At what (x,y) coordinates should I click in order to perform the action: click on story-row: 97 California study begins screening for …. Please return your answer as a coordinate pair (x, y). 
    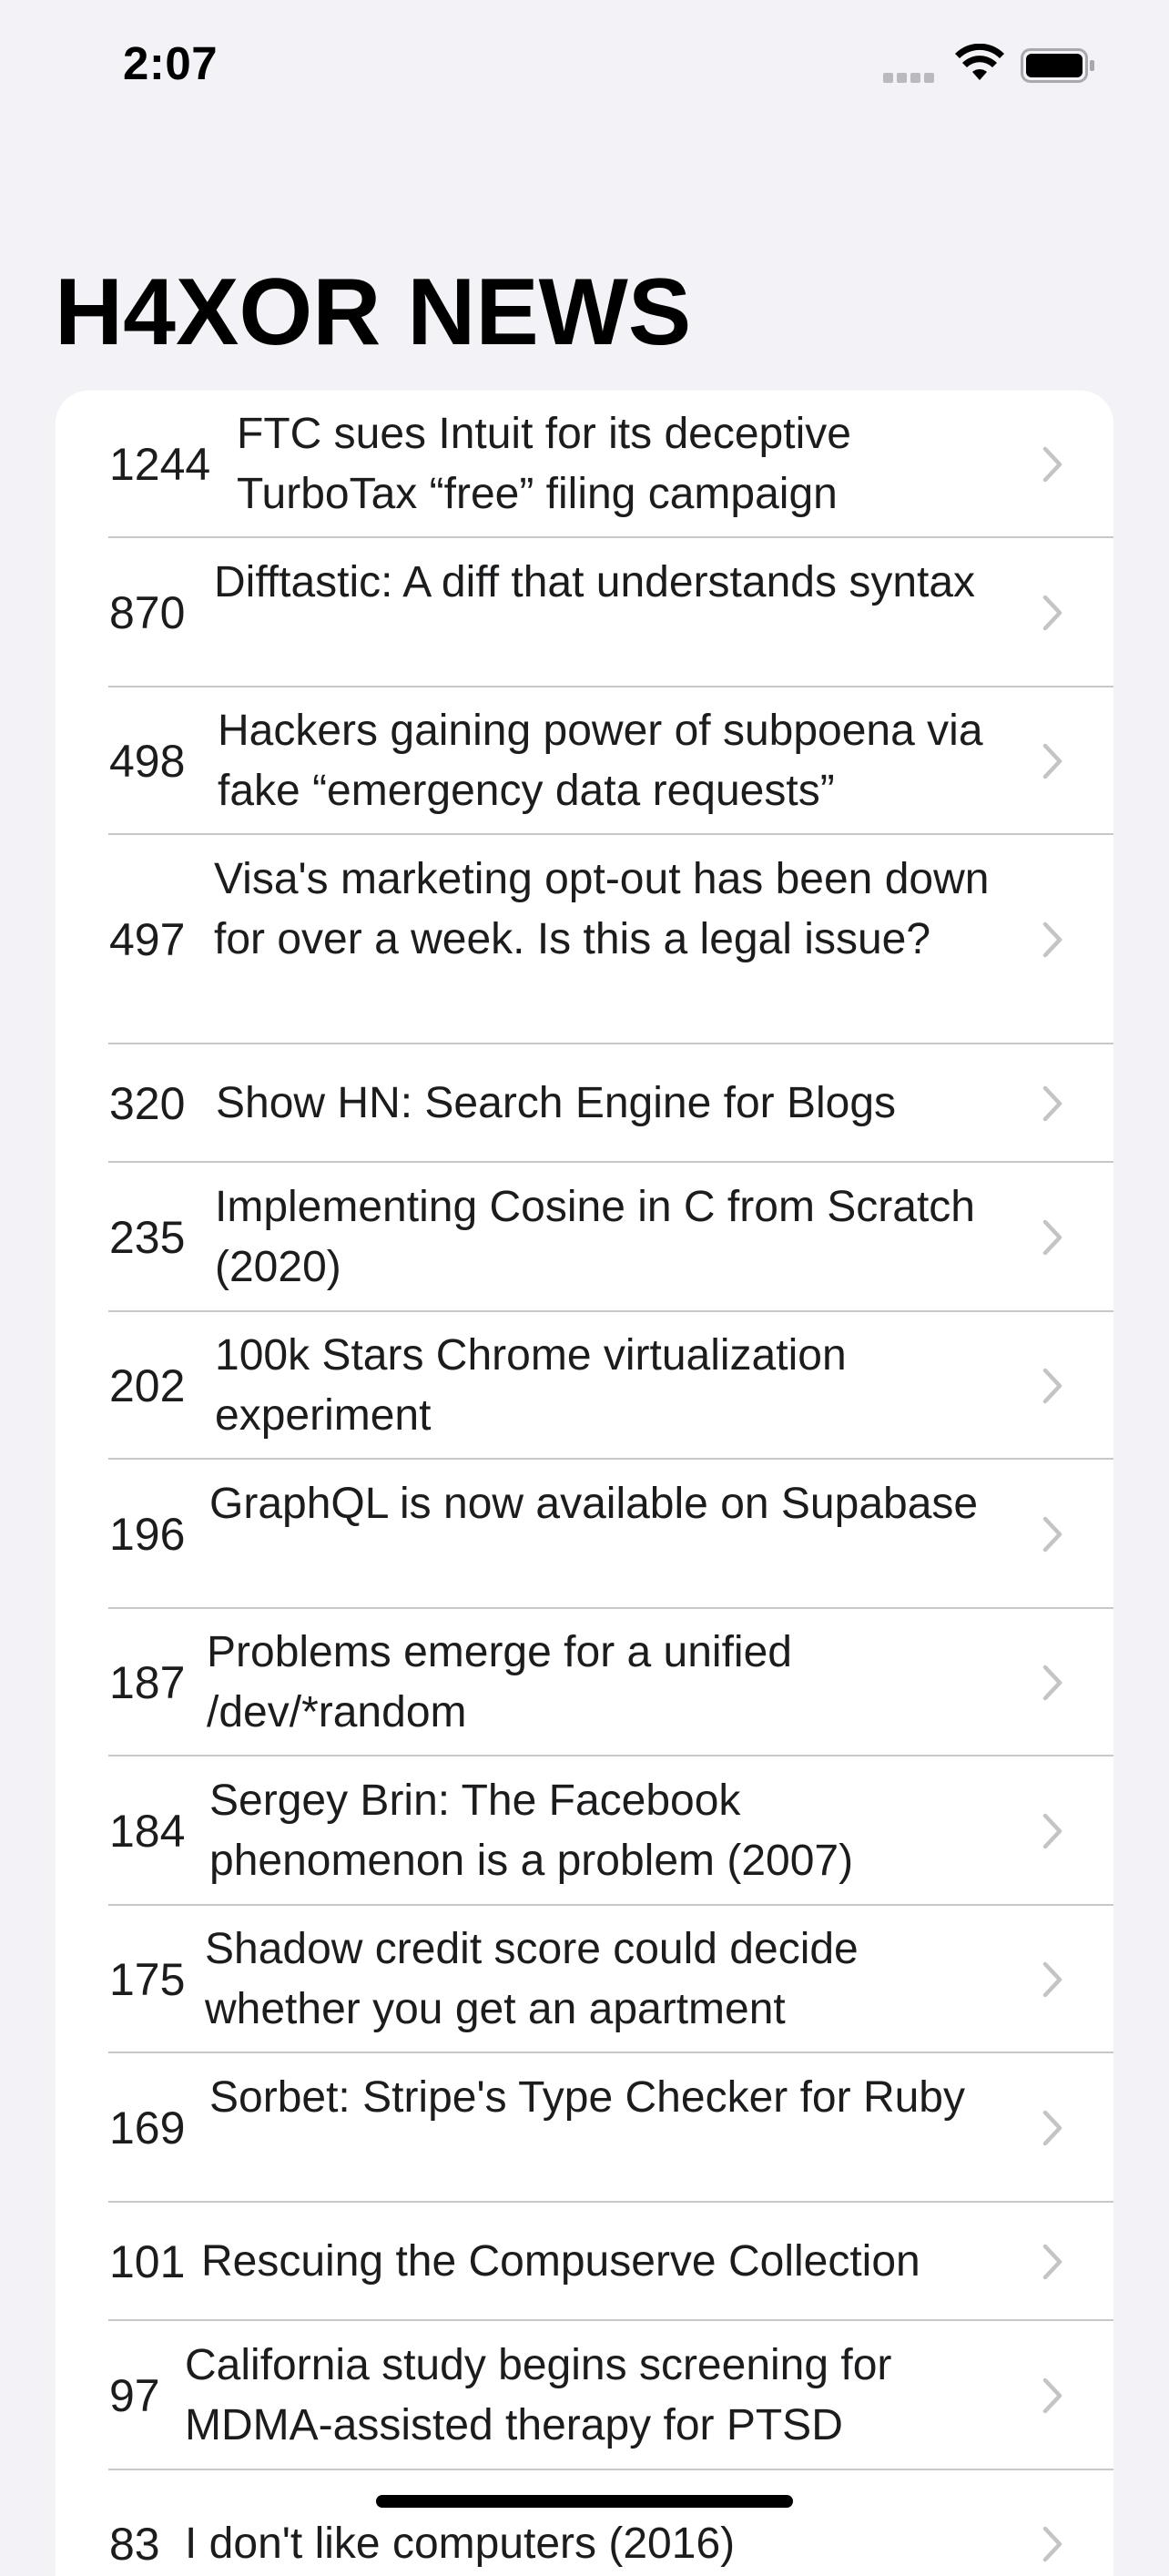
    Looking at the image, I should click on (584, 2395).